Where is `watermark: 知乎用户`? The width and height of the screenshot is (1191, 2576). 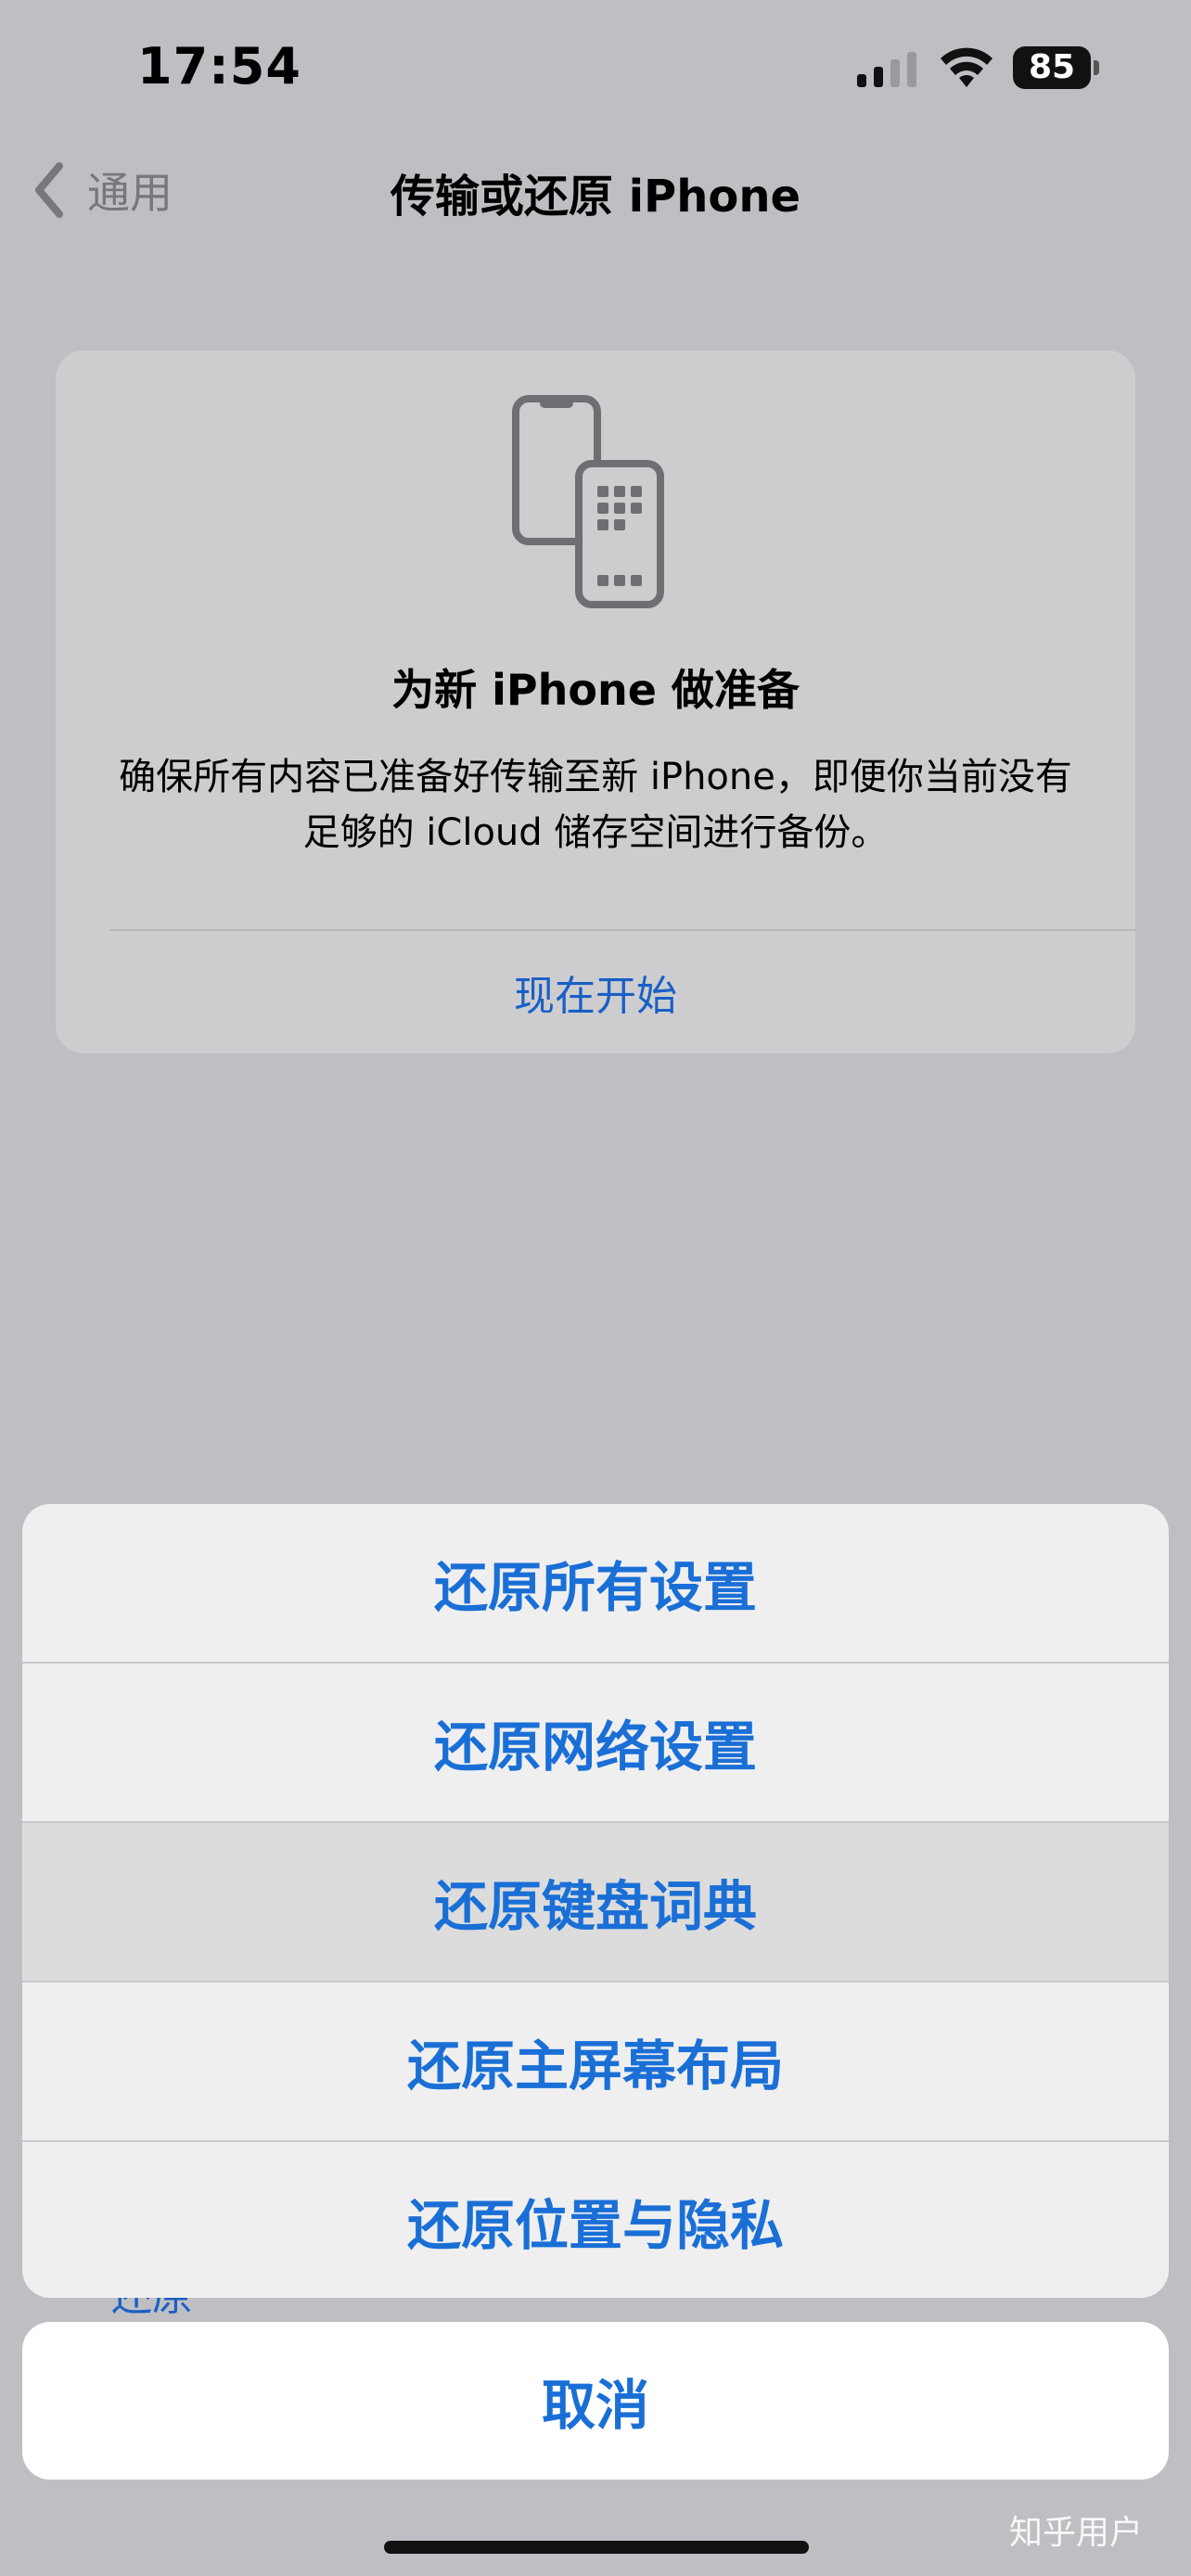 watermark: 知乎用户 is located at coordinates (1076, 2533).